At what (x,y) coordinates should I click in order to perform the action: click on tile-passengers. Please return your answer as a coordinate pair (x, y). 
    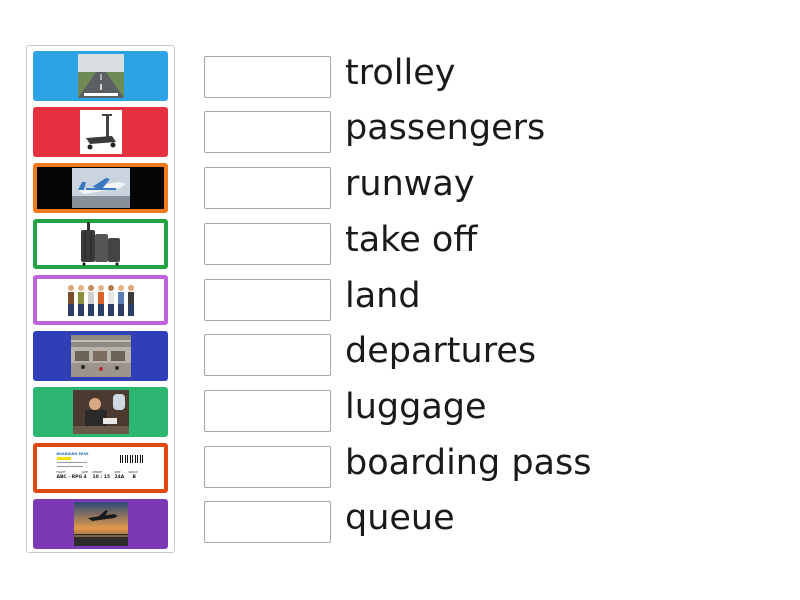
    Looking at the image, I should click on (100, 412).